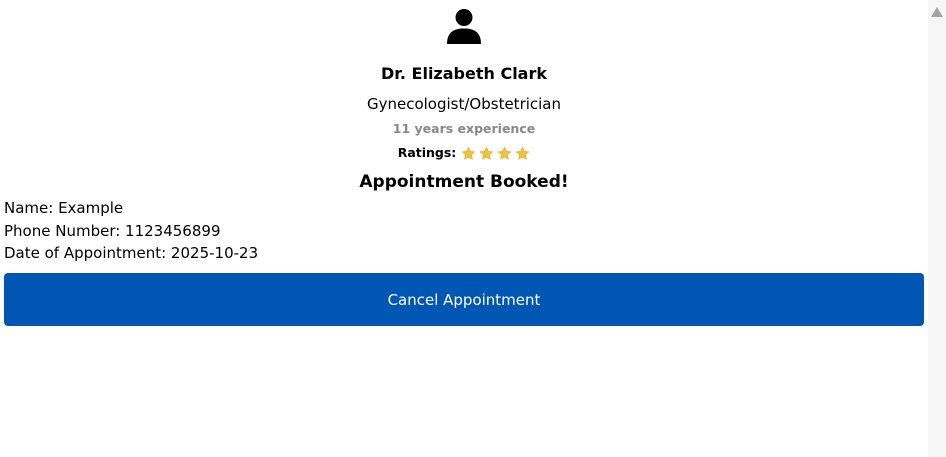 This screenshot has height=457, width=946. I want to click on appointment-booked-title: Appointment Booked!, so click(464, 182).